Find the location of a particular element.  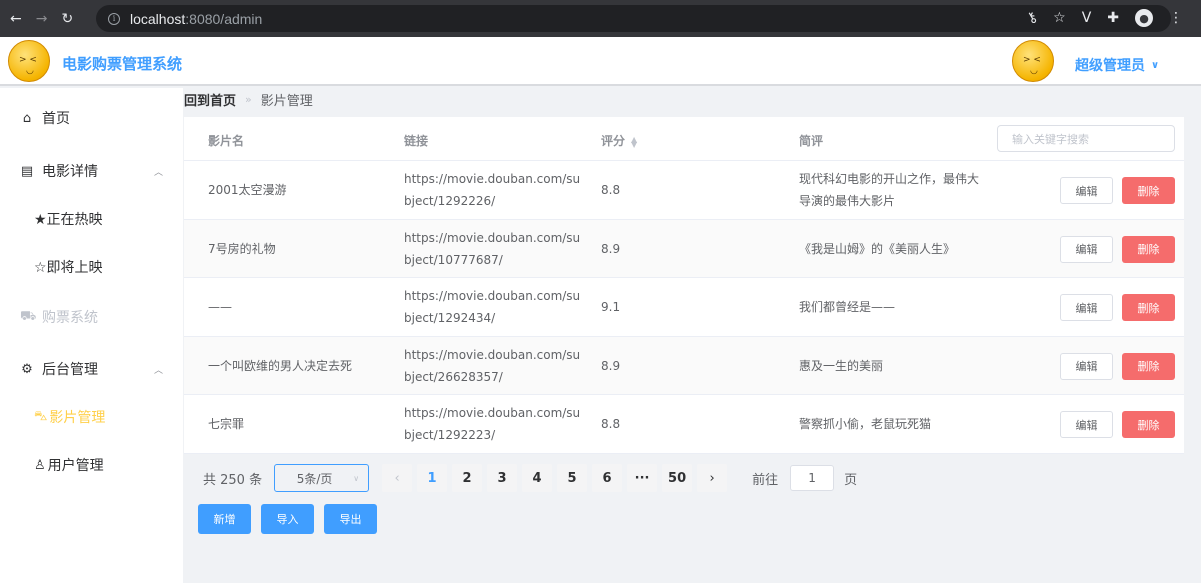

page-number-button: 2 is located at coordinates (467, 478).